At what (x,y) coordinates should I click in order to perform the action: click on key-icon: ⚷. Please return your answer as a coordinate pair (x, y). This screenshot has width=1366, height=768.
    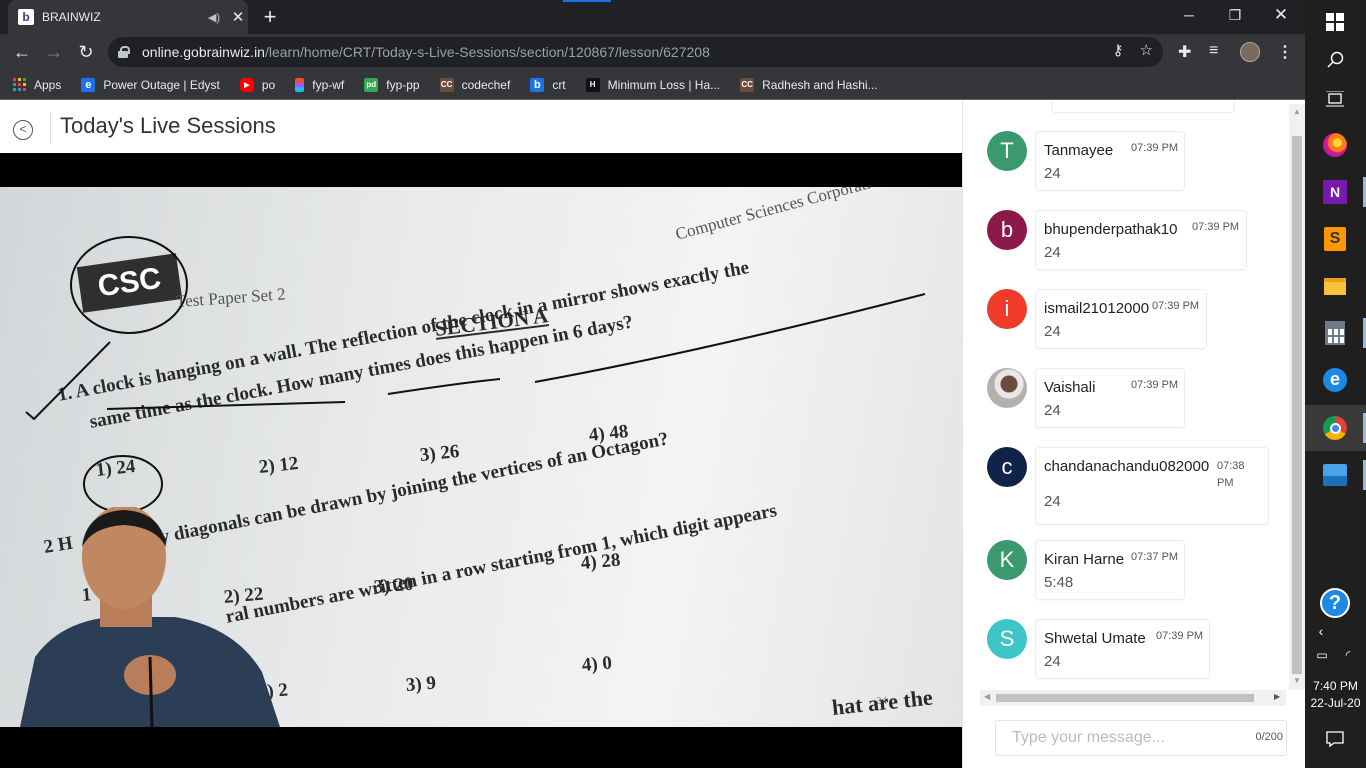
    Looking at the image, I should click on (1118, 50).